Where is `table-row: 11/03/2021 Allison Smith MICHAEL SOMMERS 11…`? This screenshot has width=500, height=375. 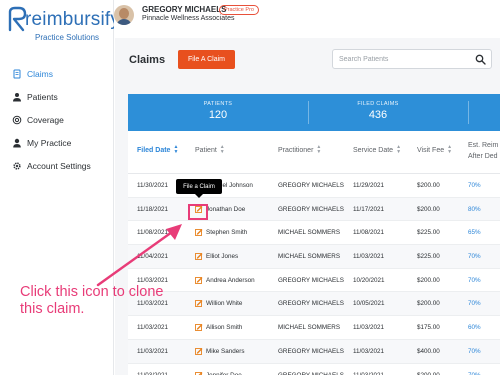 table-row: 11/03/2021 Allison Smith MICHAEL SOMMERS 11… is located at coordinates (314, 328).